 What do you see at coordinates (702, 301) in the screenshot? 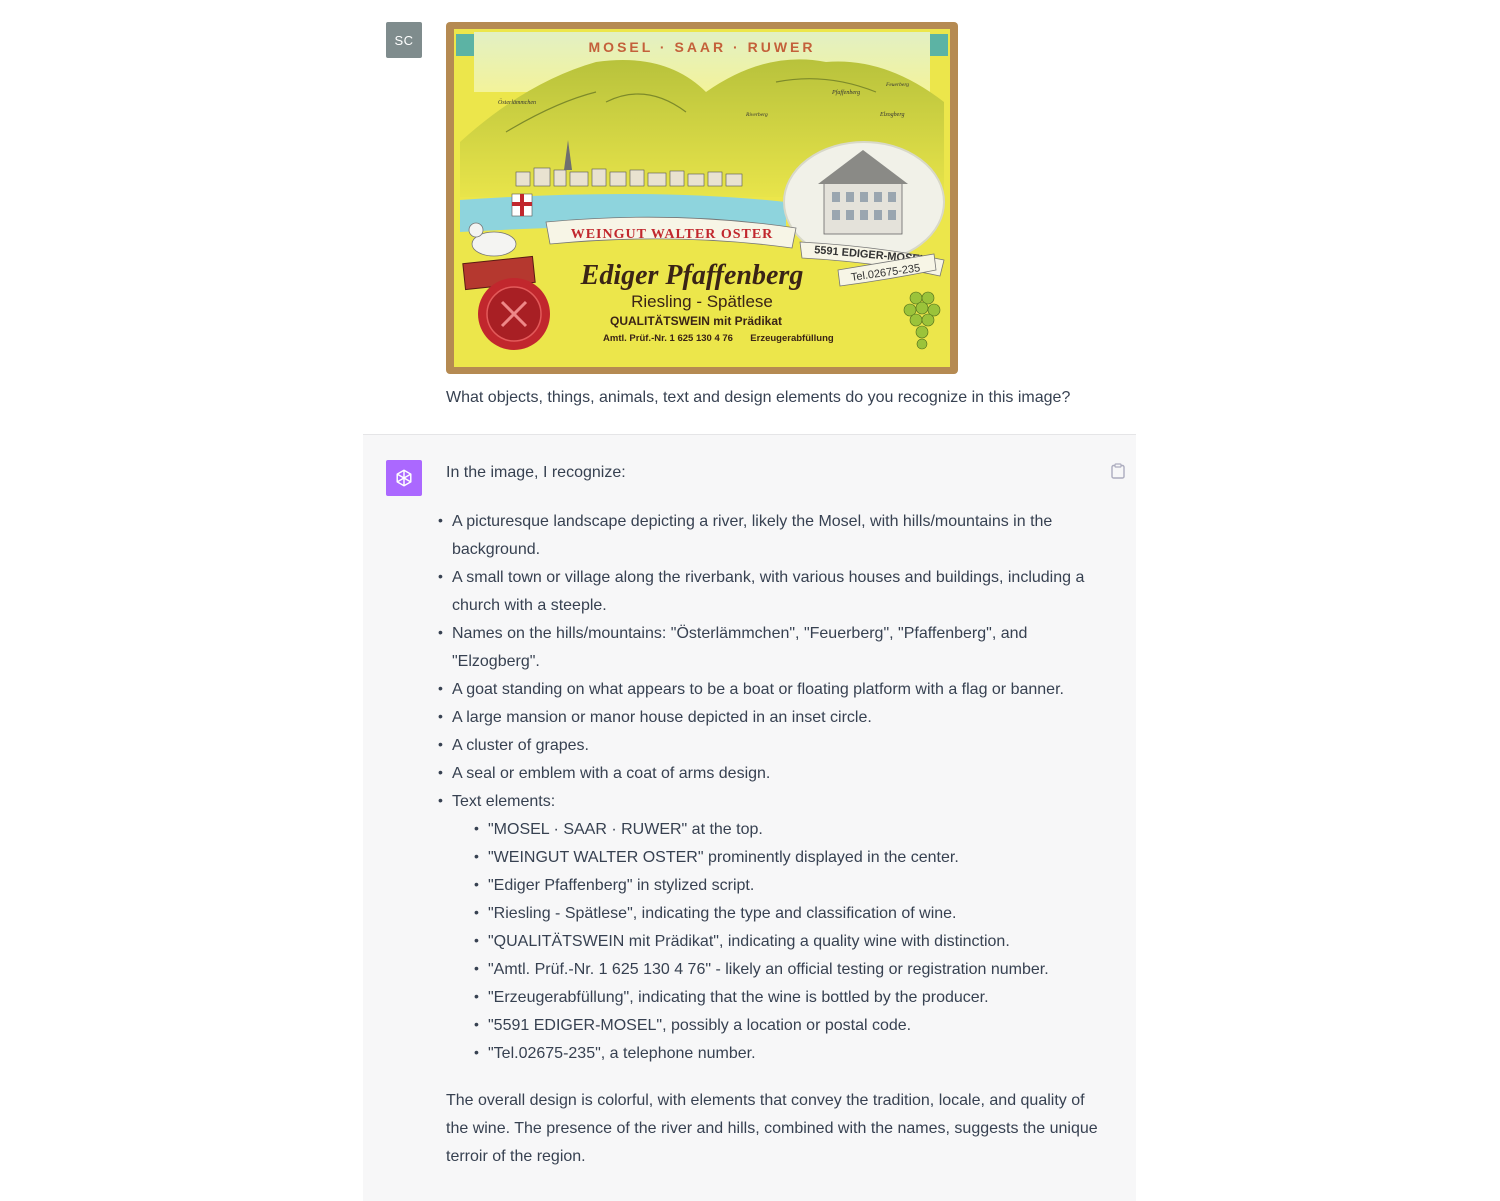
I see `label-variety: Riesling - Spätlese` at bounding box center [702, 301].